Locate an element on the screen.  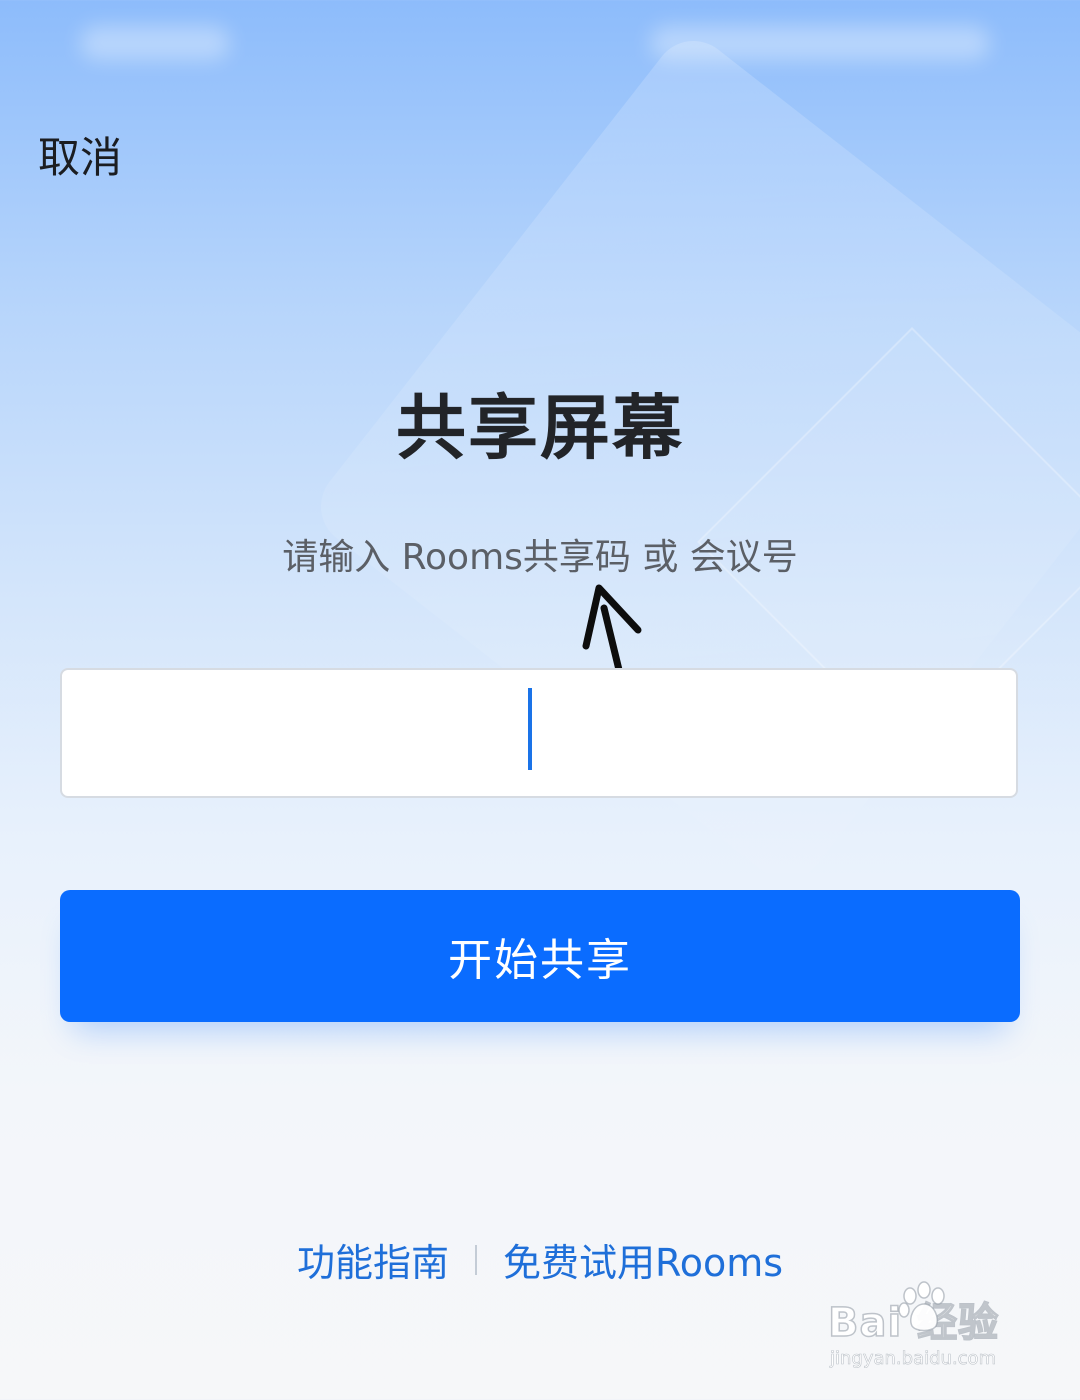
free-trial-rooms-link: 免费试用Rooms is located at coordinates (643, 1259).